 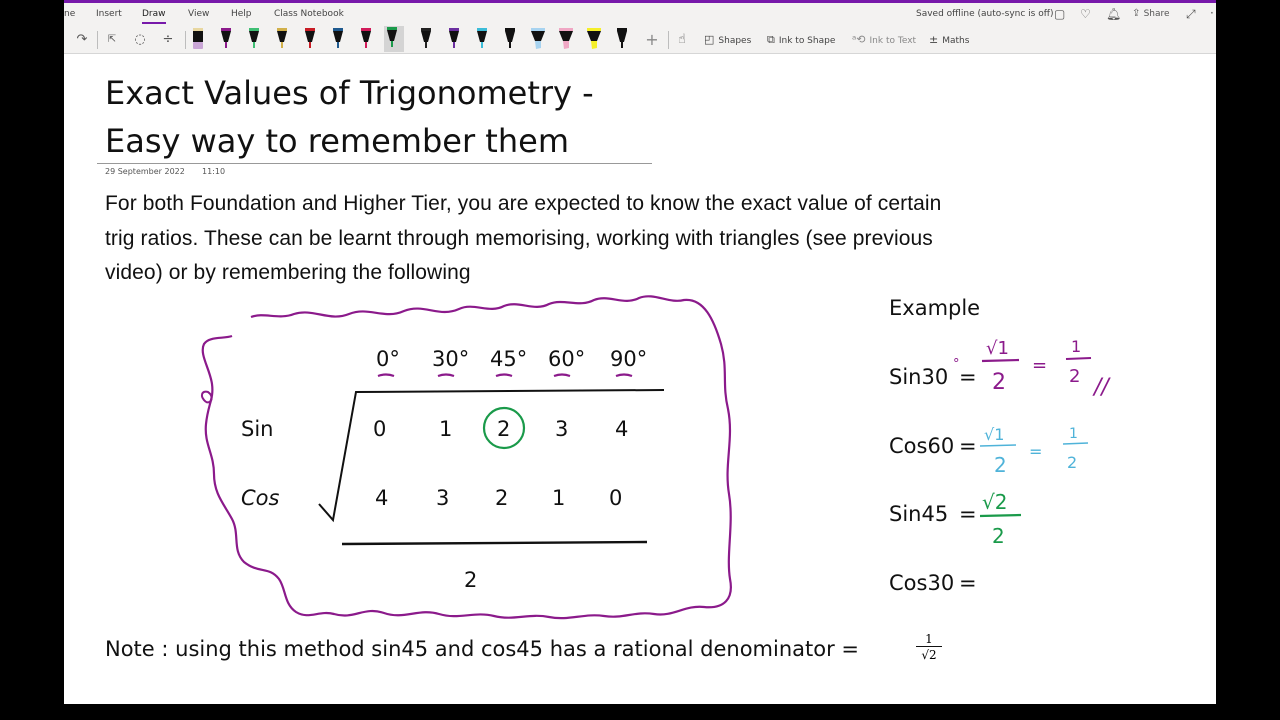 I want to click on tab-home: ne, so click(x=69, y=14).